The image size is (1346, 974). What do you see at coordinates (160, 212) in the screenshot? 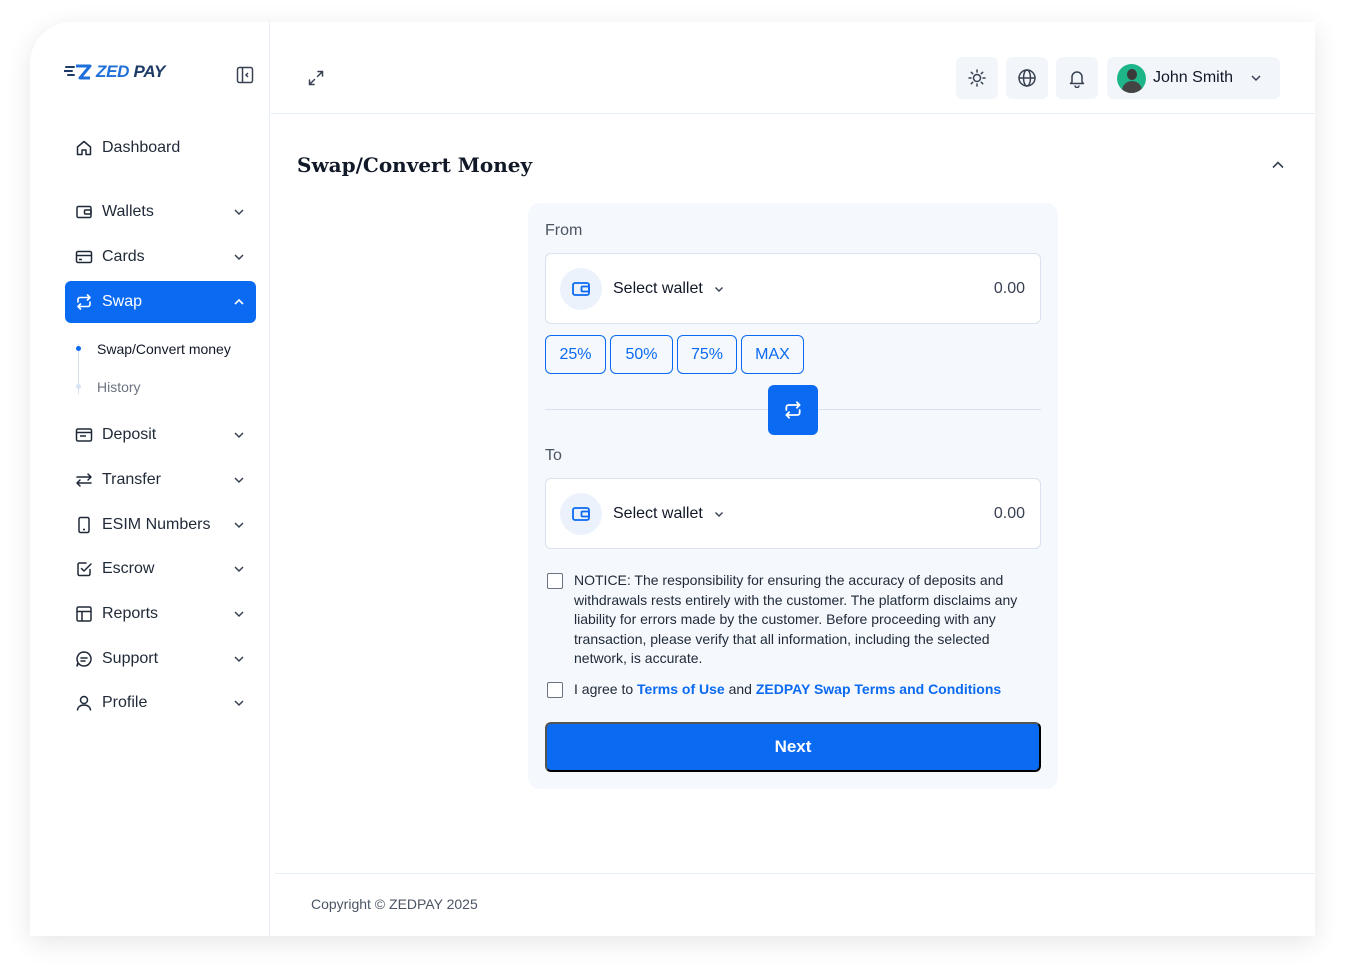
I see `sidebar-item-wallets: Wallets` at bounding box center [160, 212].